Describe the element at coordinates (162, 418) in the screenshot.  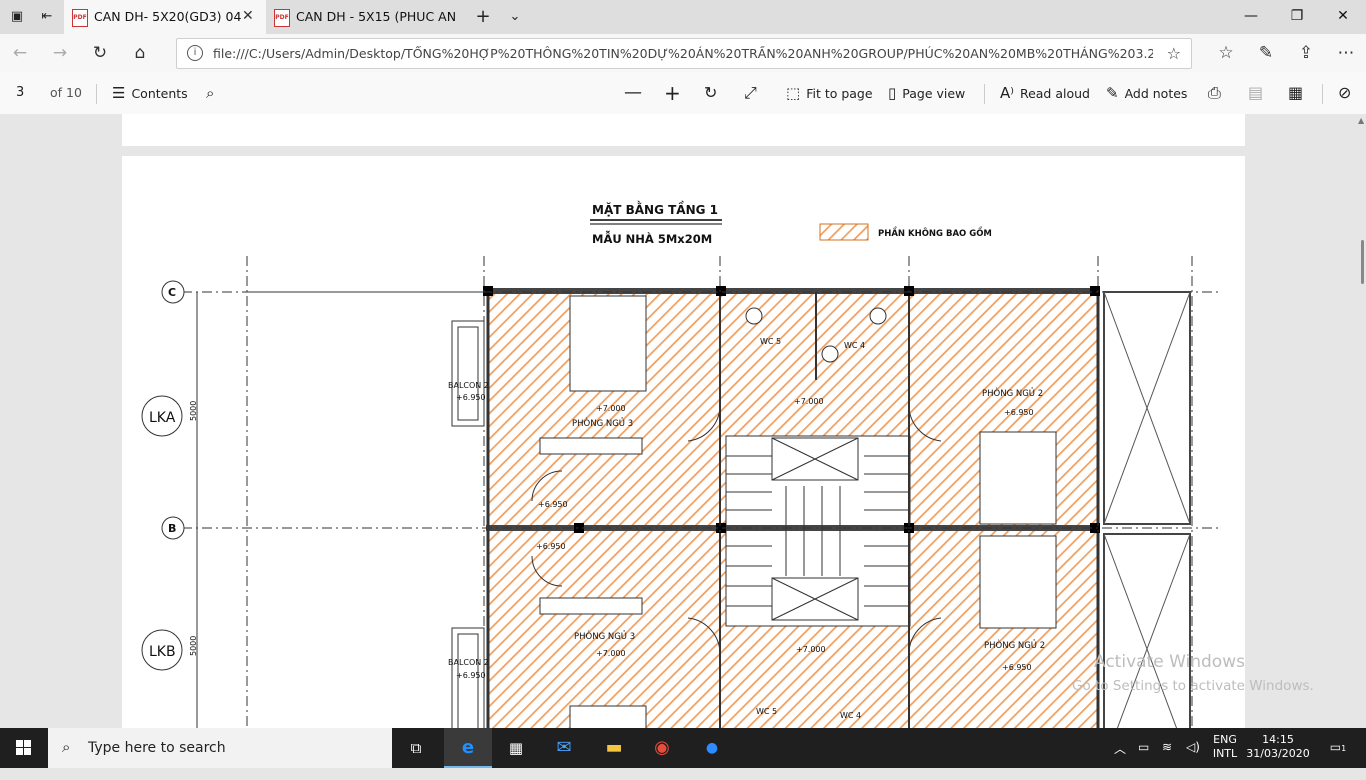
I see `lka-label: LKA` at that location.